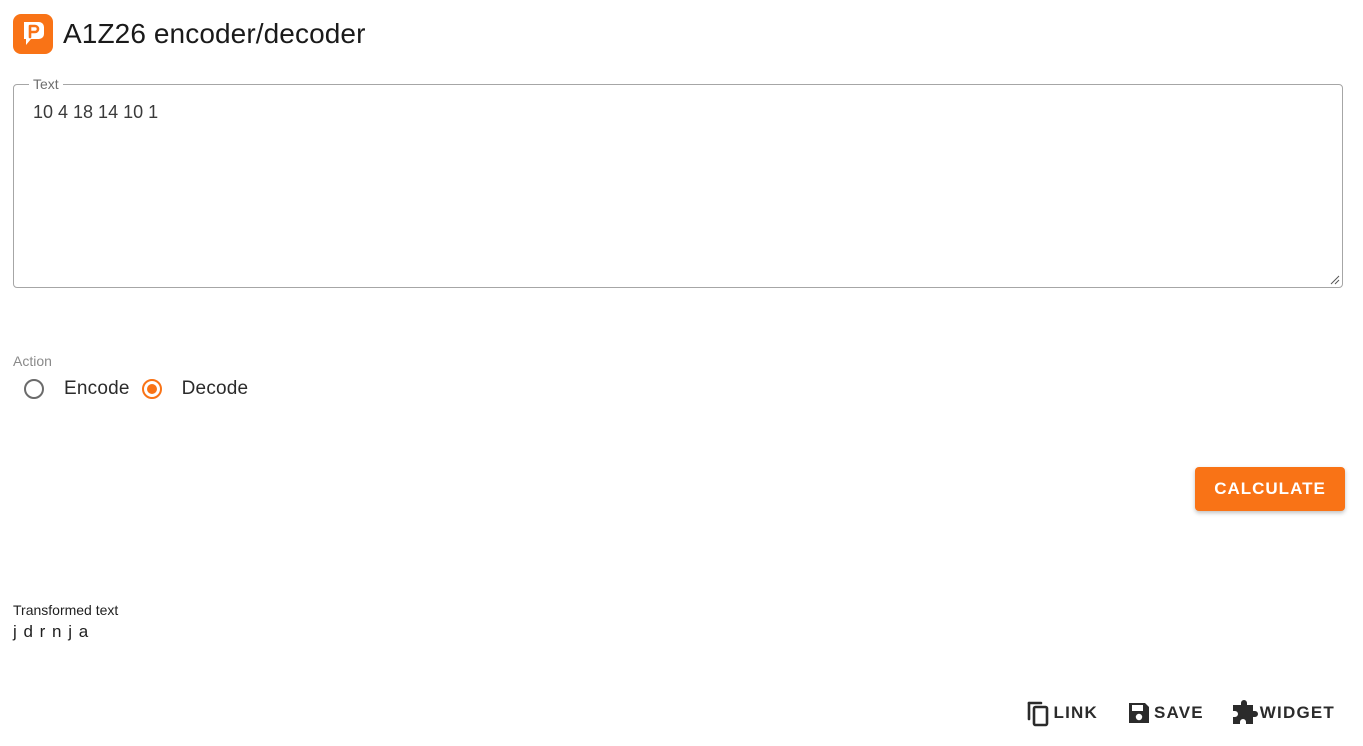 Image resolution: width=1363 pixels, height=746 pixels. I want to click on radio-decode: Decode, so click(195, 389).